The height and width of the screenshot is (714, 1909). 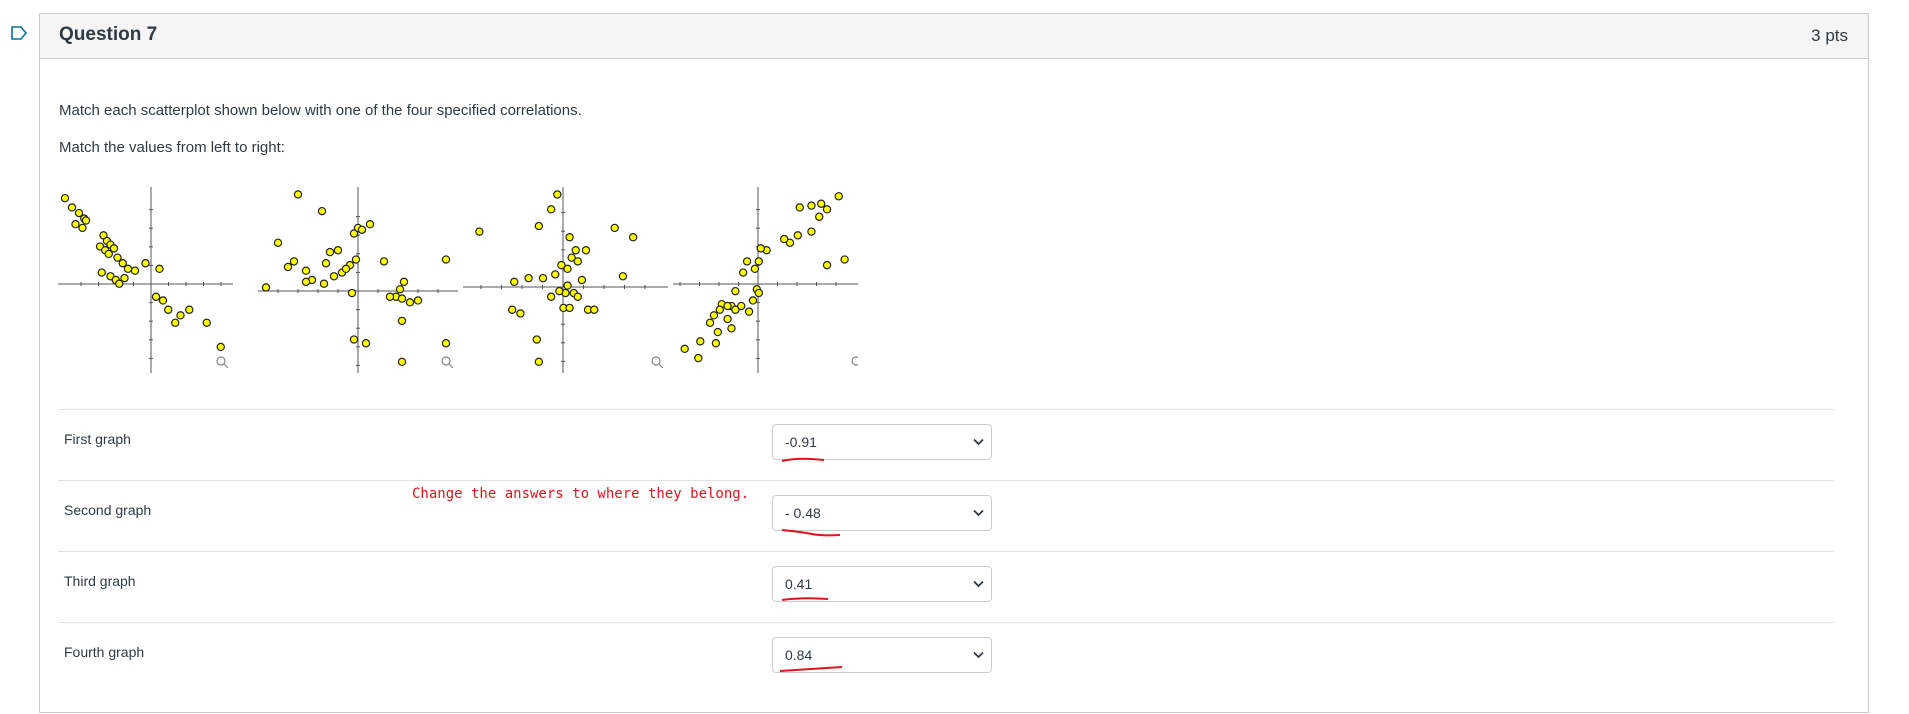 What do you see at coordinates (882, 442) in the screenshot?
I see `answer-select-first: -0.91` at bounding box center [882, 442].